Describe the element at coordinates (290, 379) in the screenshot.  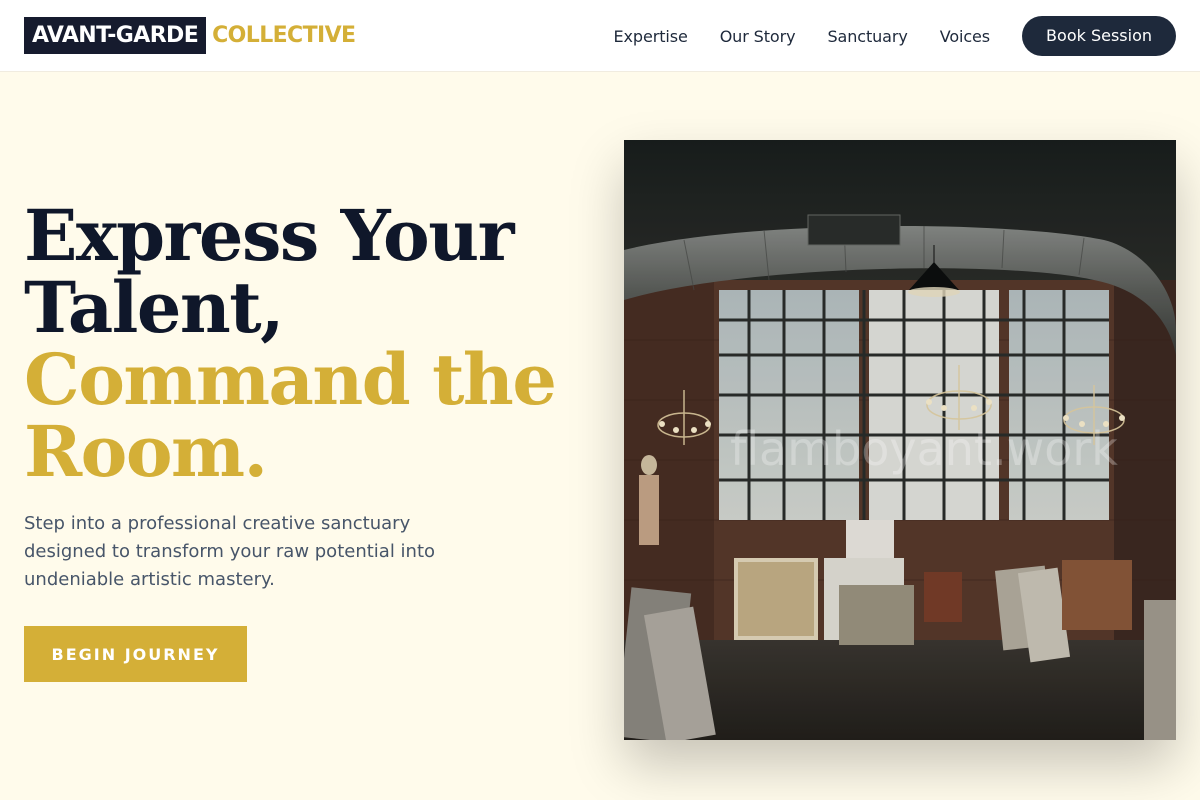
I see `headline-accent-line-1: Command the` at that location.